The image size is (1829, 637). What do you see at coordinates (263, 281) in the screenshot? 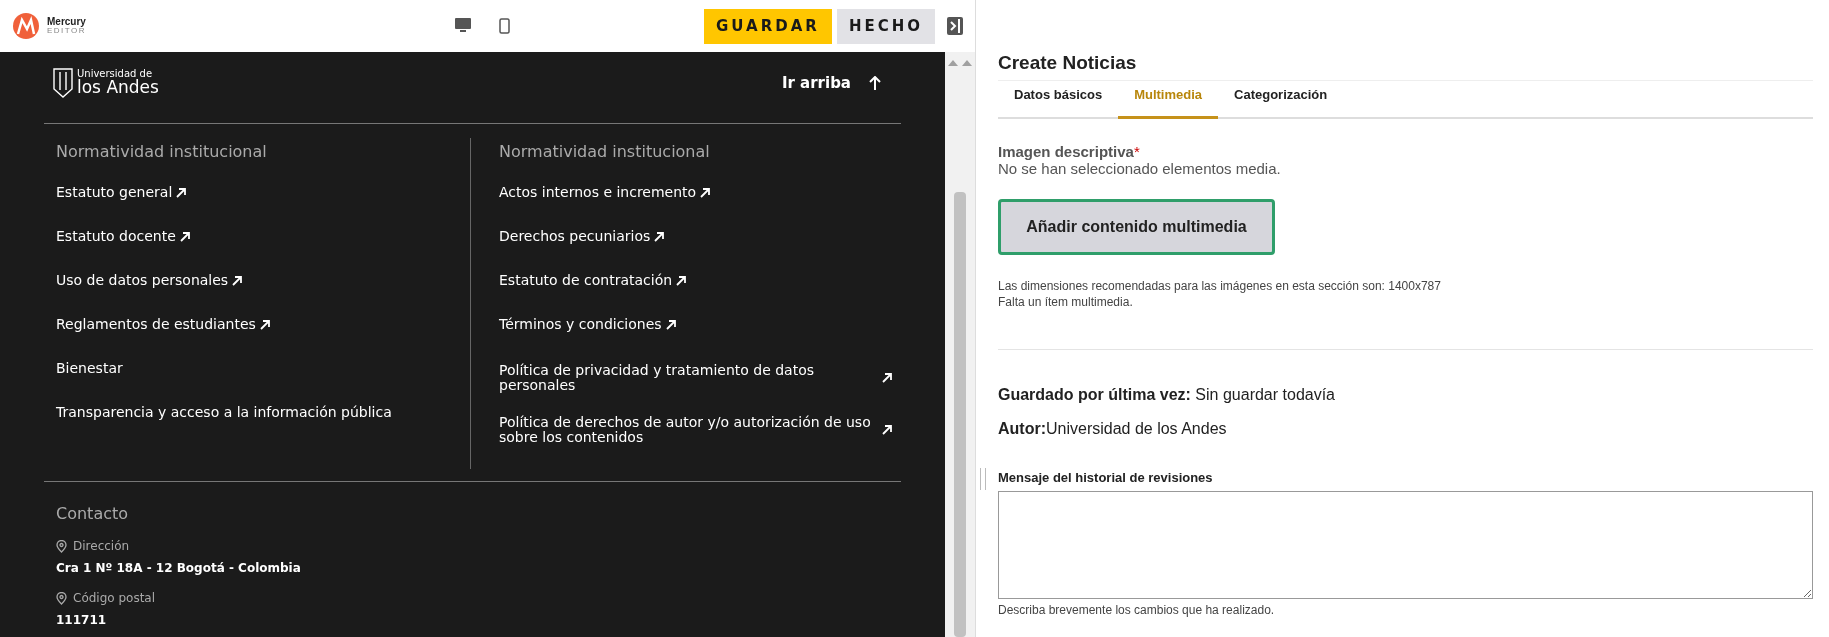
I see `footer-link: Uso de datos personales` at bounding box center [263, 281].